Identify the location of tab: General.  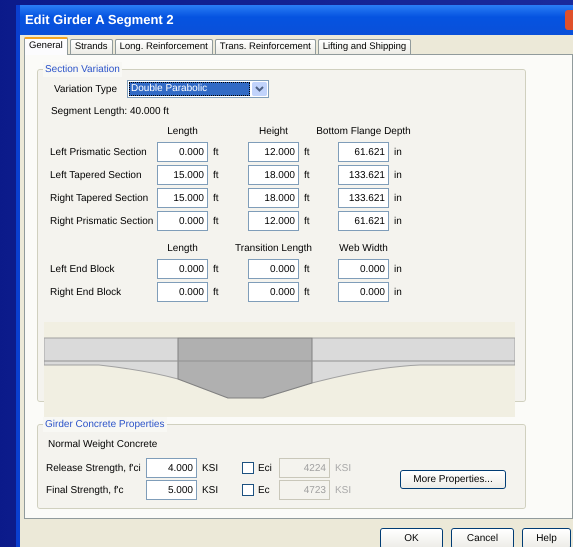
(46, 46).